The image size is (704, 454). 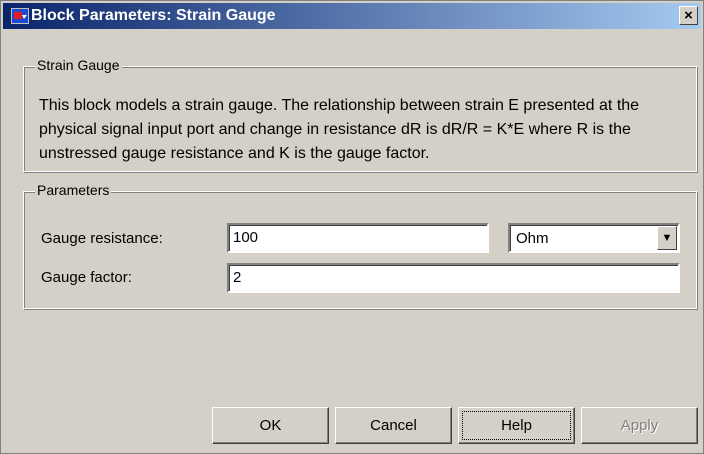 What do you see at coordinates (393, 425) in the screenshot?
I see `cancel-button: Cancel` at bounding box center [393, 425].